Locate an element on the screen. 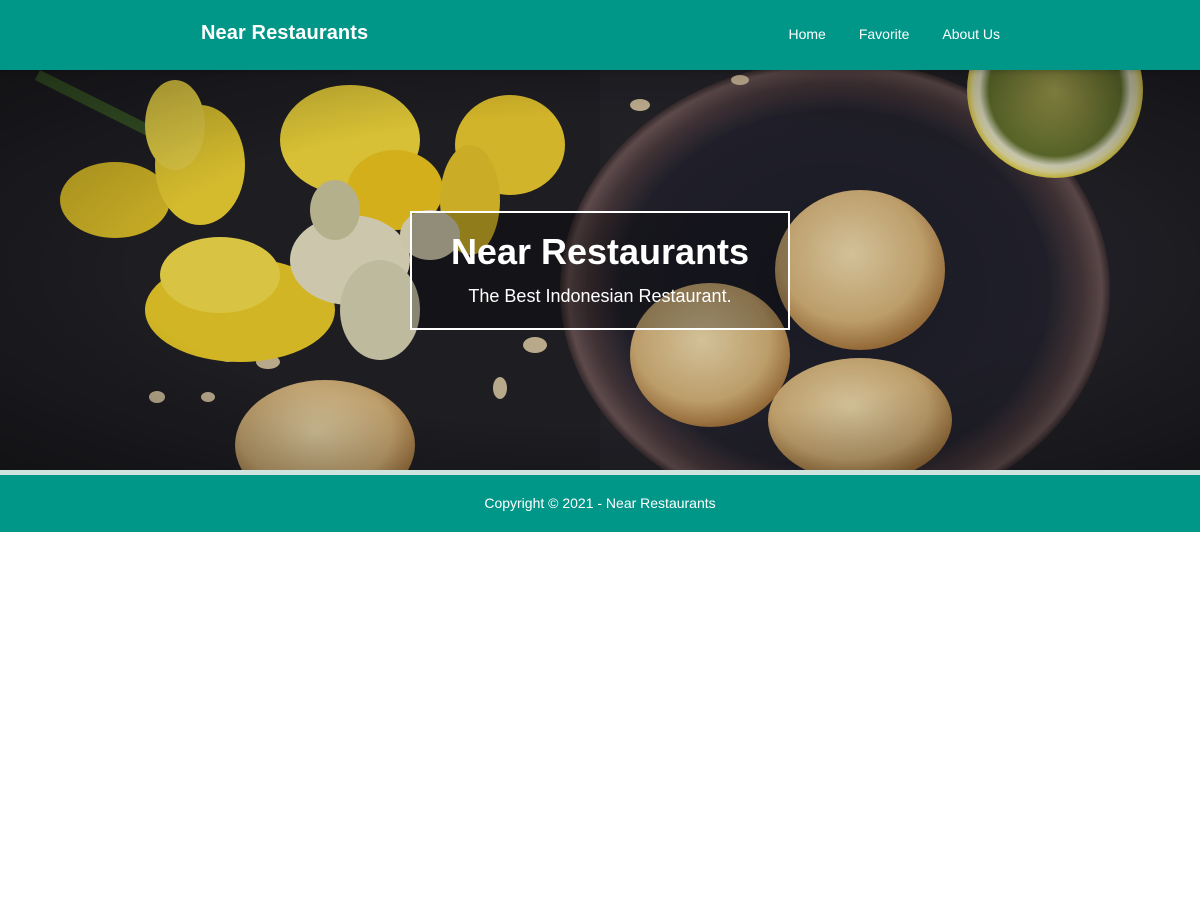  copyright-text: Copyright © 2021 - Near Restaurants is located at coordinates (600, 503).